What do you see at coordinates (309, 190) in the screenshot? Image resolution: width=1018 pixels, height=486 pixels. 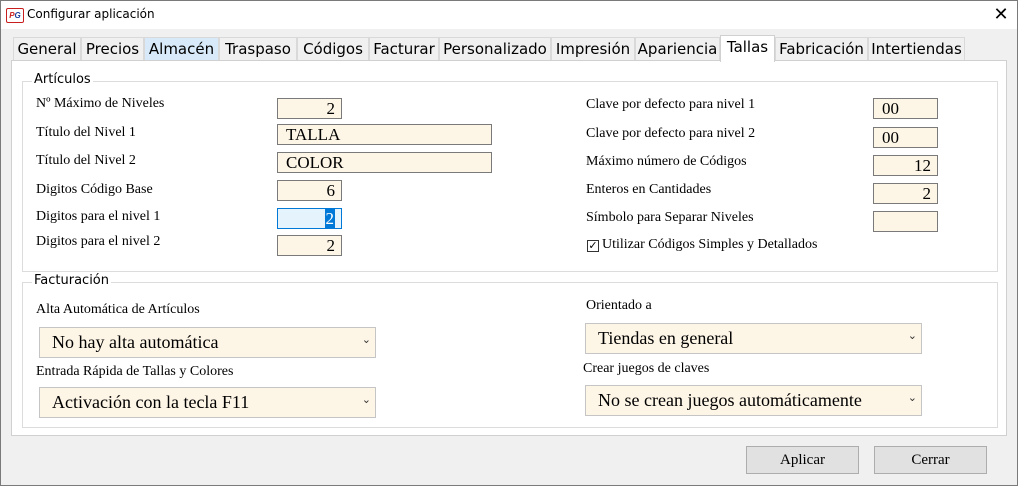 I see `digitos-base-field: 6` at bounding box center [309, 190].